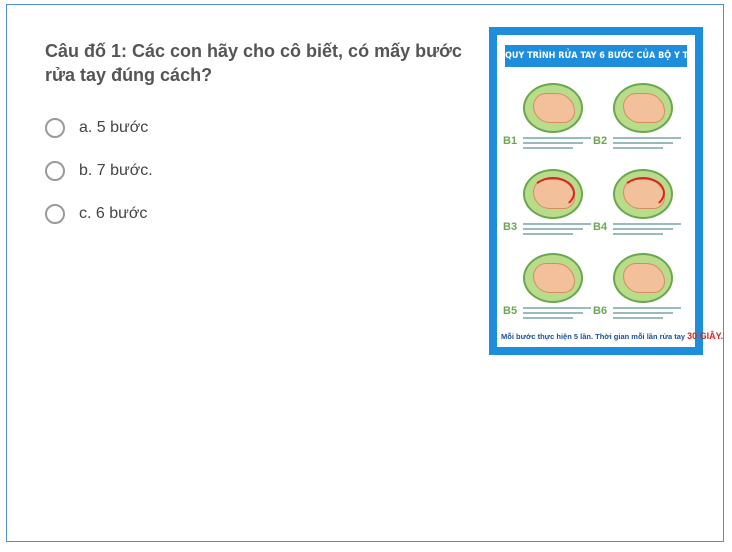 Image resolution: width=732 pixels, height=552 pixels. I want to click on option-b: b. 7 bước., so click(99, 171).